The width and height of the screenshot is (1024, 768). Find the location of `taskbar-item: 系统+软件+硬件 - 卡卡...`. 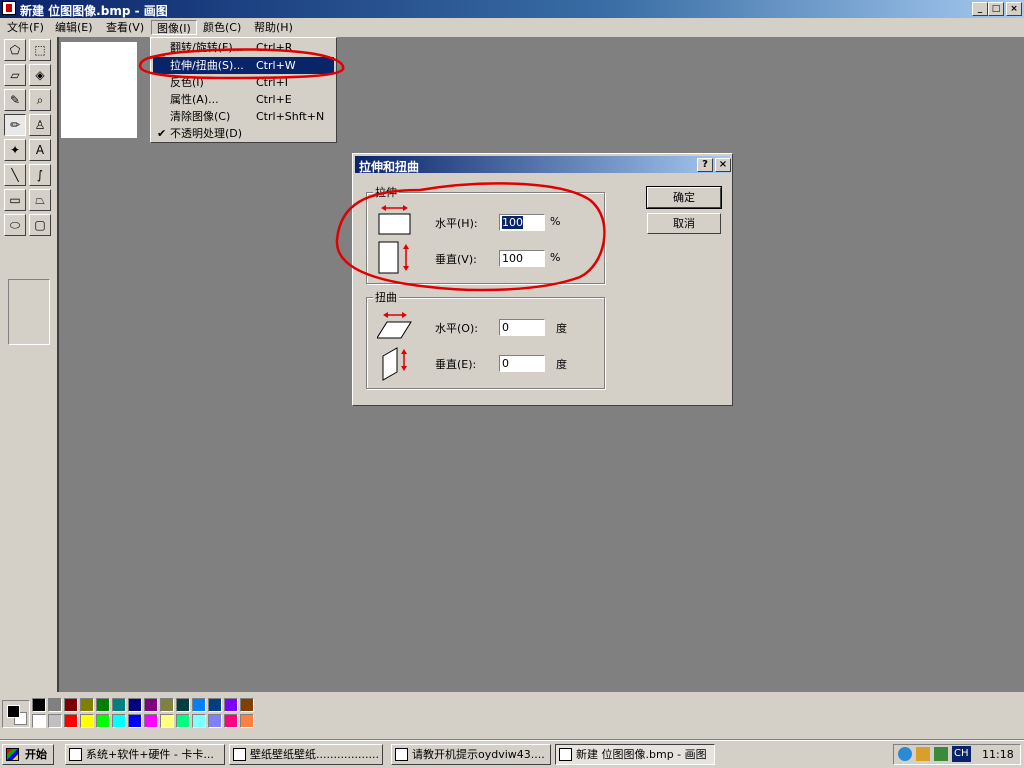

taskbar-item: 系统+软件+硬件 - 卡卡... is located at coordinates (145, 754).